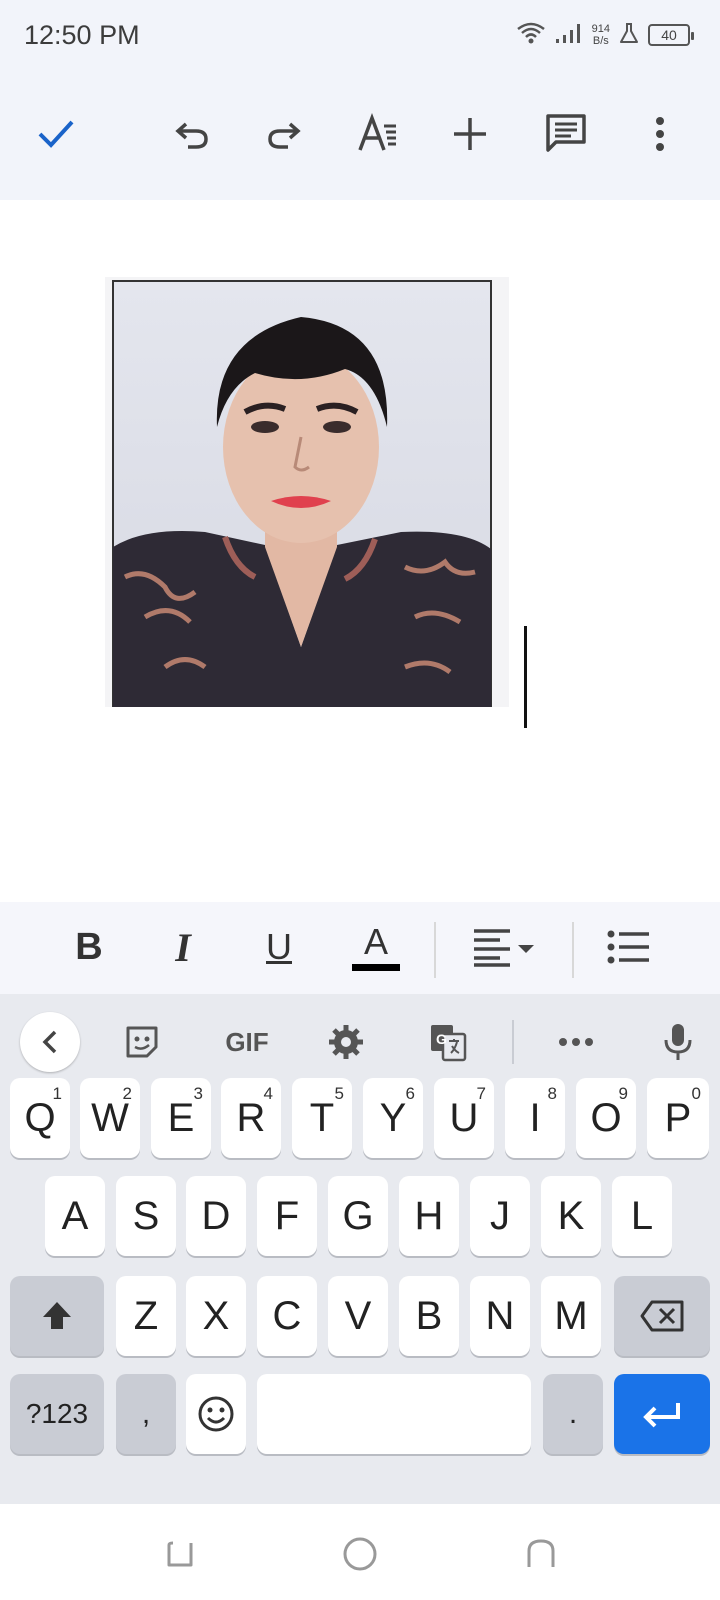  I want to click on recents-icon, so click(180, 1554).